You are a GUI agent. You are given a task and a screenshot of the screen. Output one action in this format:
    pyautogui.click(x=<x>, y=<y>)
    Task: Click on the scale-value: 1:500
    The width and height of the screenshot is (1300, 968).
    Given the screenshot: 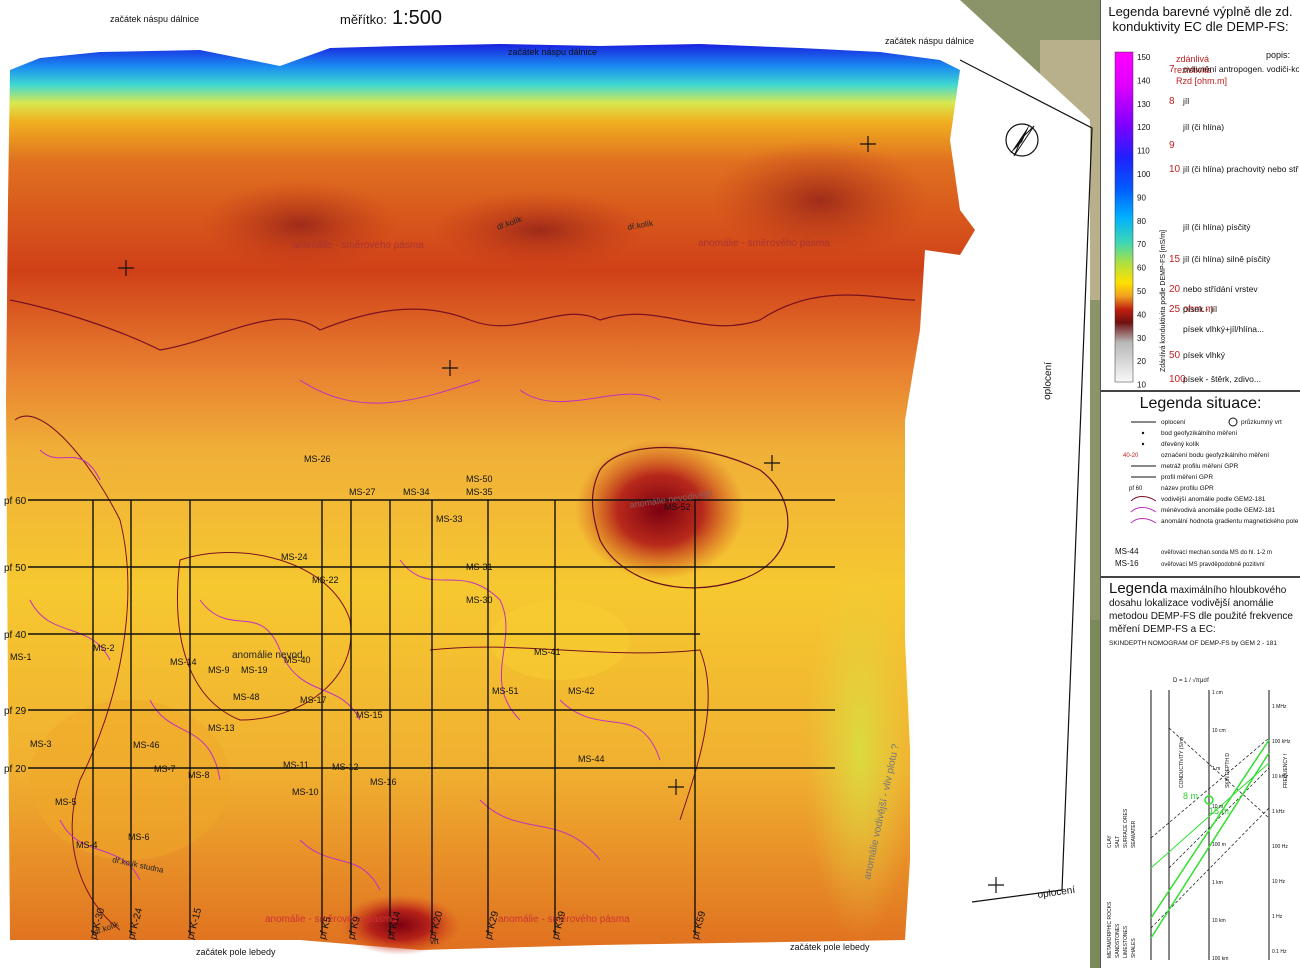 What is the action you would take?
    pyautogui.click(x=417, y=18)
    